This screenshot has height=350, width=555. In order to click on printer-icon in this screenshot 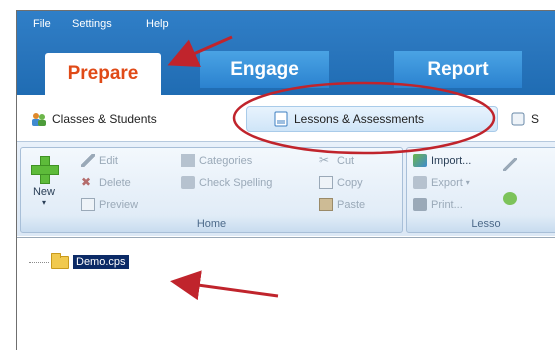, I will do `click(420, 204)`.